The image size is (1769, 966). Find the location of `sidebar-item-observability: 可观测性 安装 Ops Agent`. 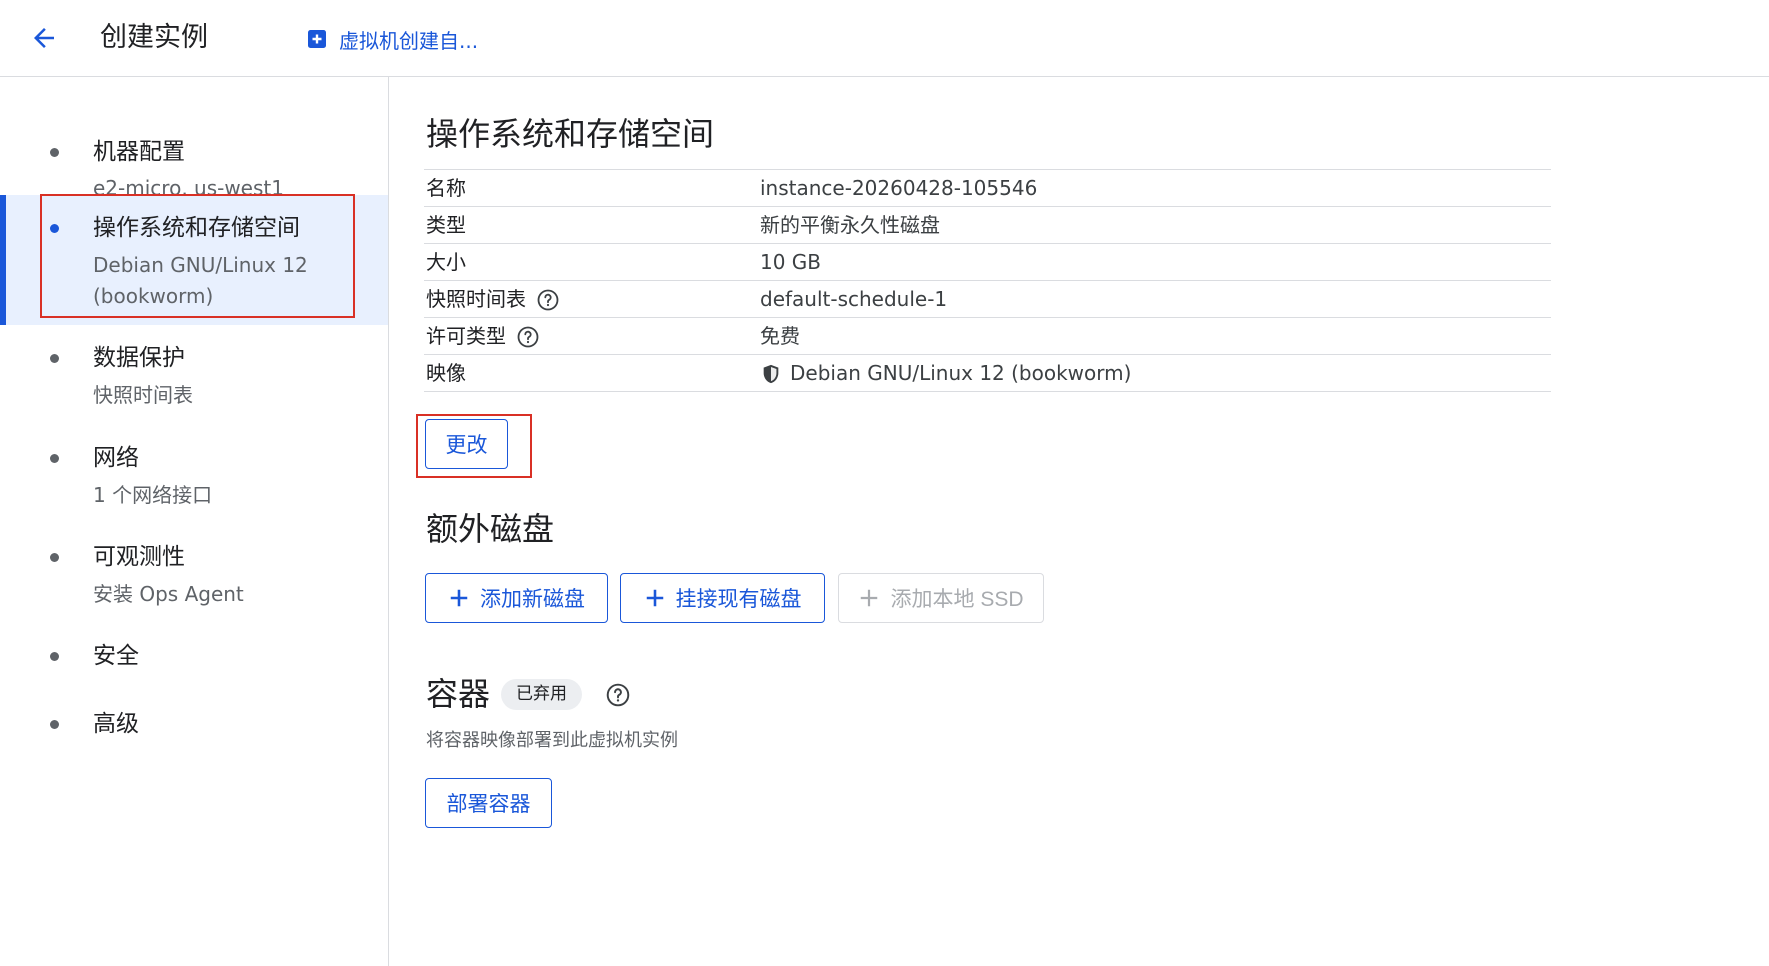

sidebar-item-observability: 可观测性 安装 Ops Agent is located at coordinates (194, 573).